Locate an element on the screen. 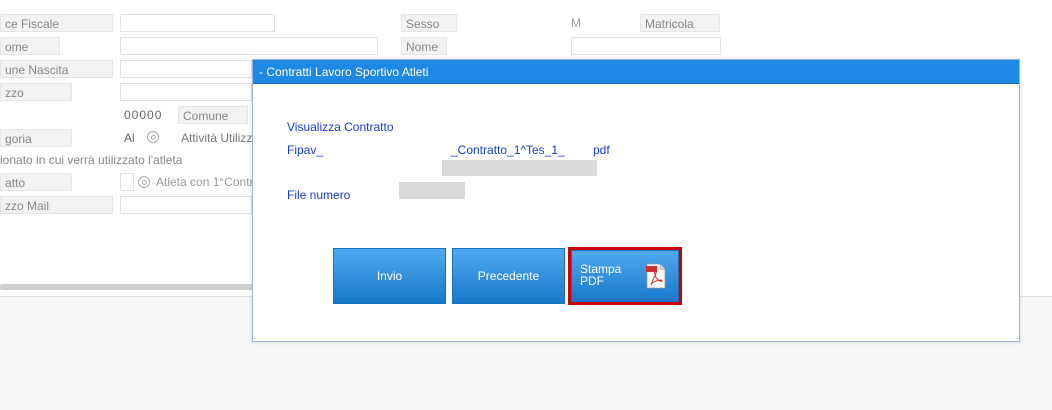  sesso-value: M is located at coordinates (576, 23).